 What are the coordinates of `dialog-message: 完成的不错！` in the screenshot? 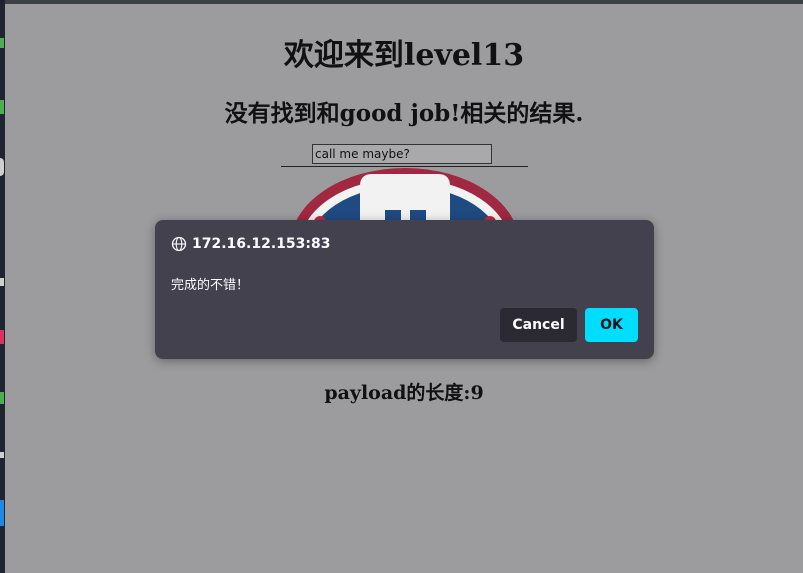 It's located at (210, 285).